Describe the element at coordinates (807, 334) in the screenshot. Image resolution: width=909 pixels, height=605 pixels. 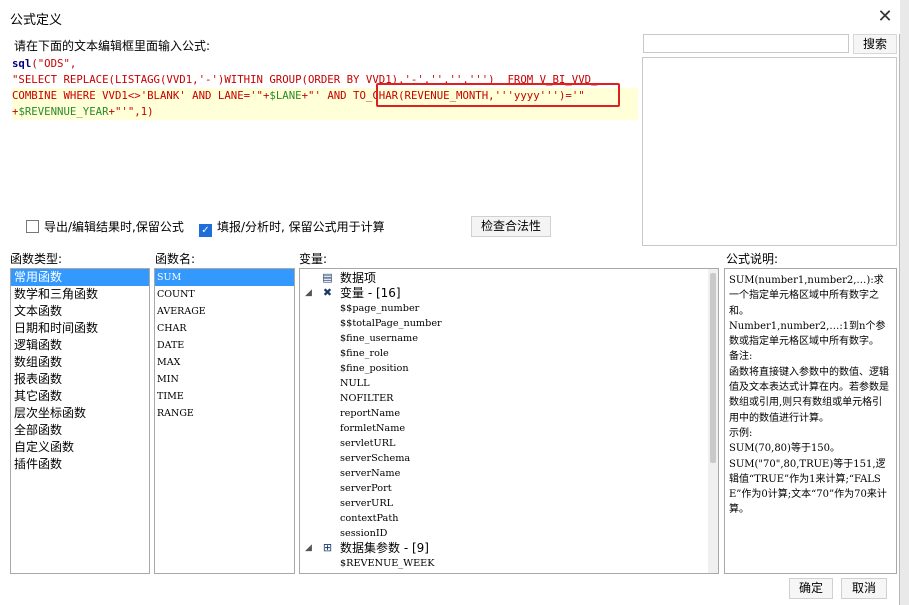
I see `description-paragraph: Number1,number2,…:1到n个参数或指定单元格区域中所有数字。` at that location.